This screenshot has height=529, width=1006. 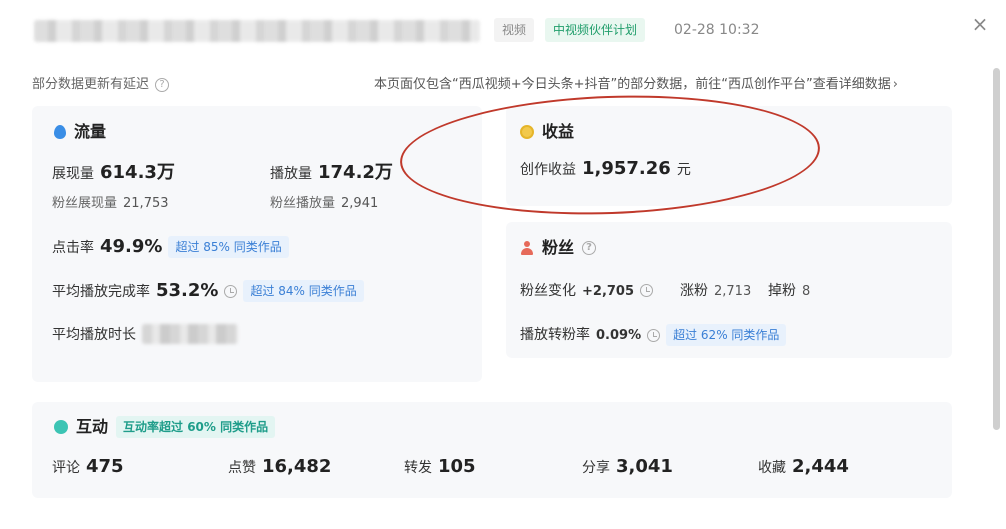 I want to click on comments-value: 475, so click(x=105, y=466).